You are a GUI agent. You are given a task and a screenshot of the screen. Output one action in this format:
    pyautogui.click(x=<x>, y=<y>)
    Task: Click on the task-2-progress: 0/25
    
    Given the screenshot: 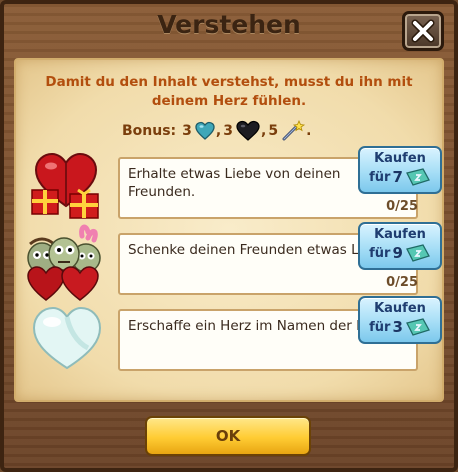 What is the action you would take?
    pyautogui.click(x=402, y=282)
    